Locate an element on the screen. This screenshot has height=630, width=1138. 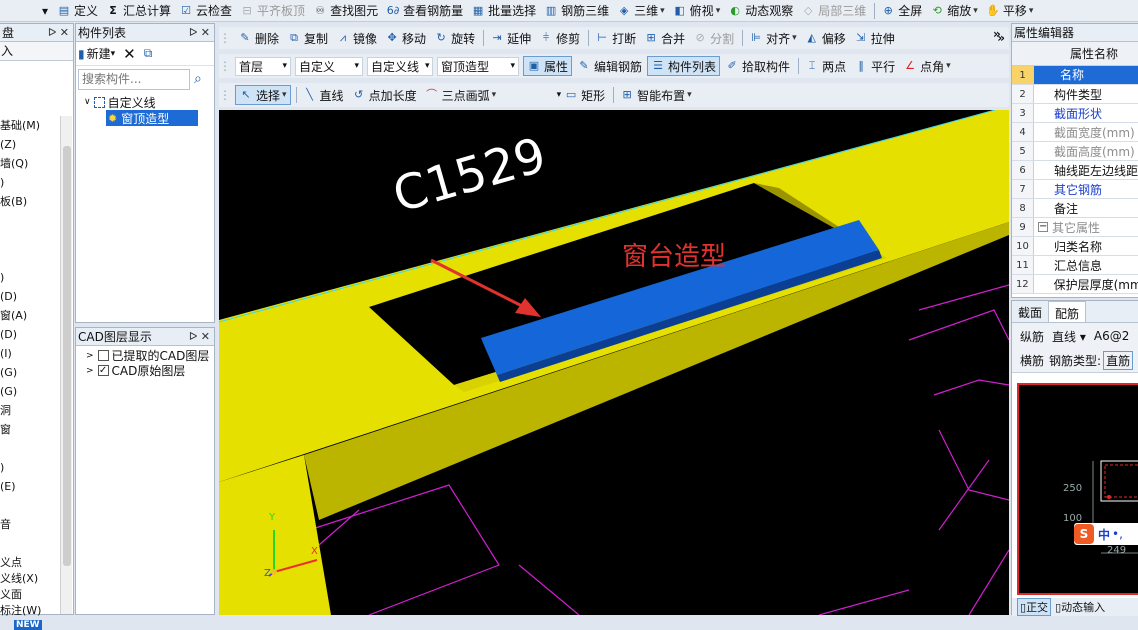
component-list-button: ☰ 构件列表 is located at coordinates (684, 66).